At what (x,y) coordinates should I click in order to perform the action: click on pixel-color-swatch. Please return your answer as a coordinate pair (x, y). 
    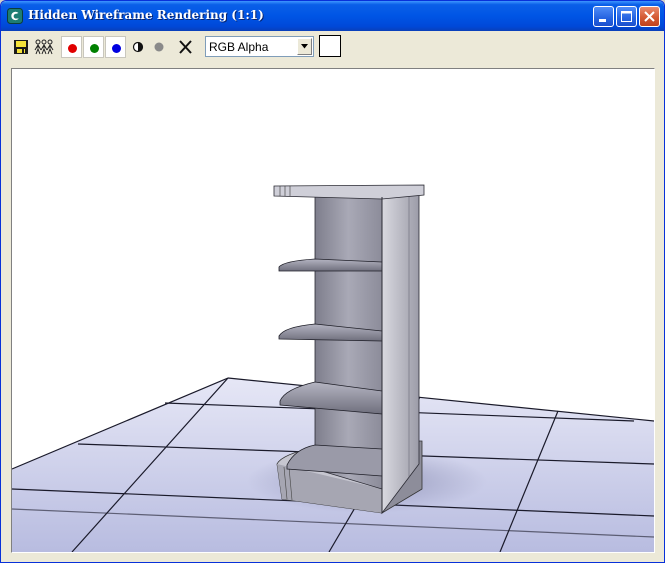
    Looking at the image, I should click on (330, 46).